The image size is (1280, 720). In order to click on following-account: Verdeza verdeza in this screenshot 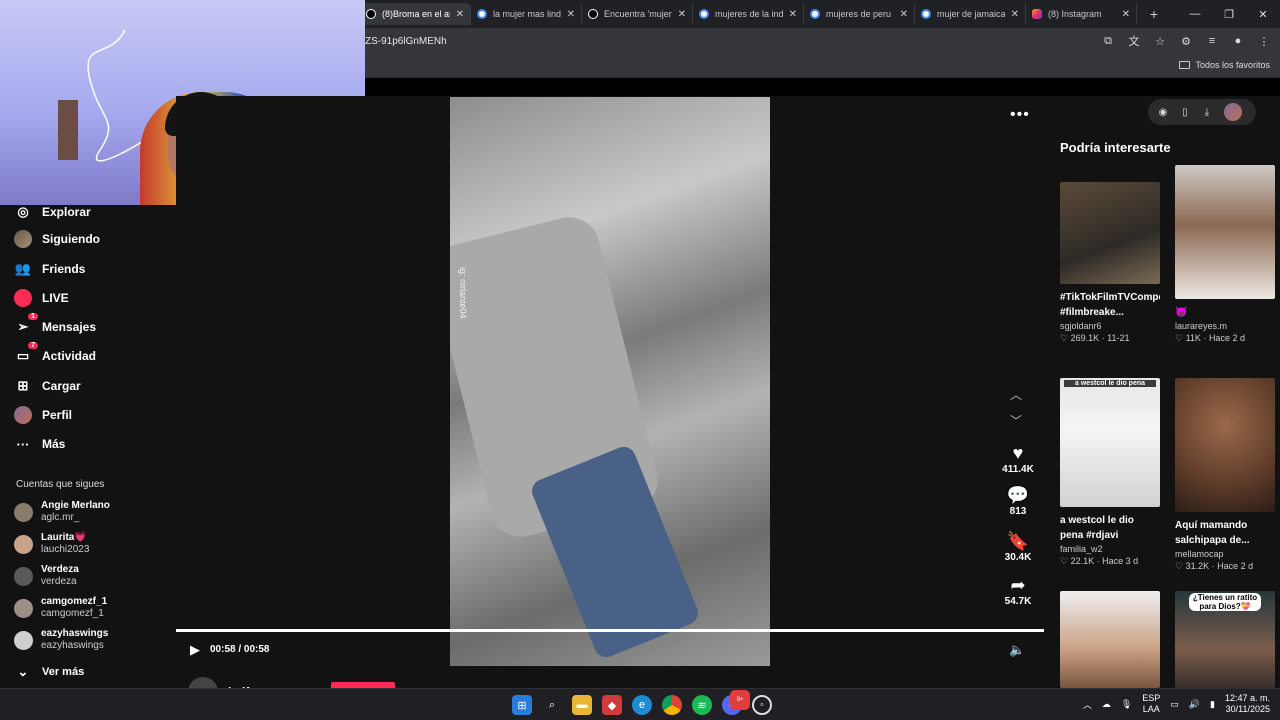, I will do `click(46, 576)`.